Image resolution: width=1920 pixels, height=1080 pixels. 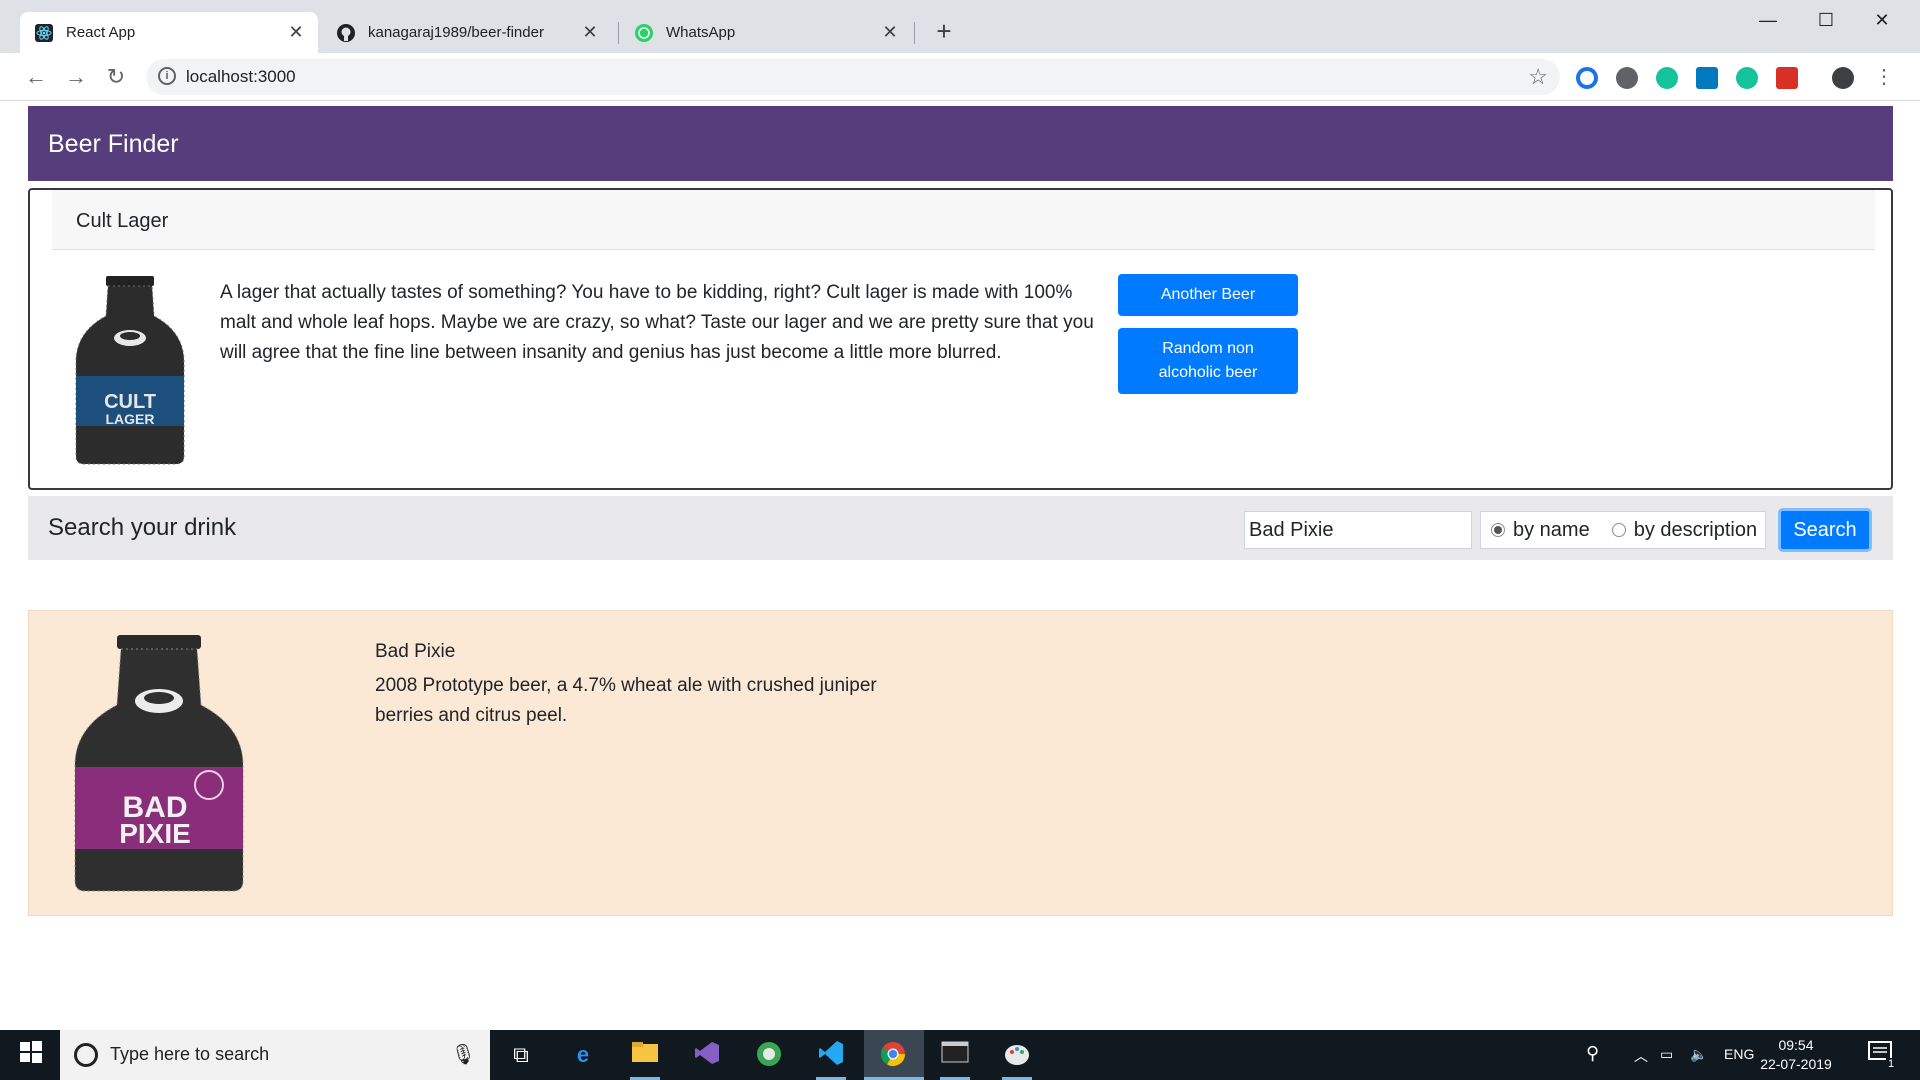 I want to click on terminal-icon, so click(x=955, y=1055).